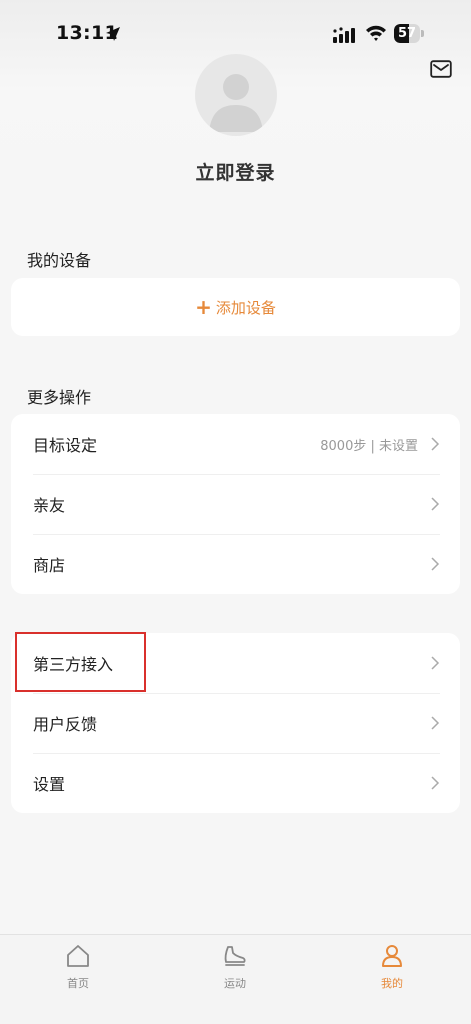 Image resolution: width=471 pixels, height=1024 pixels. I want to click on shoe-icon, so click(235, 956).